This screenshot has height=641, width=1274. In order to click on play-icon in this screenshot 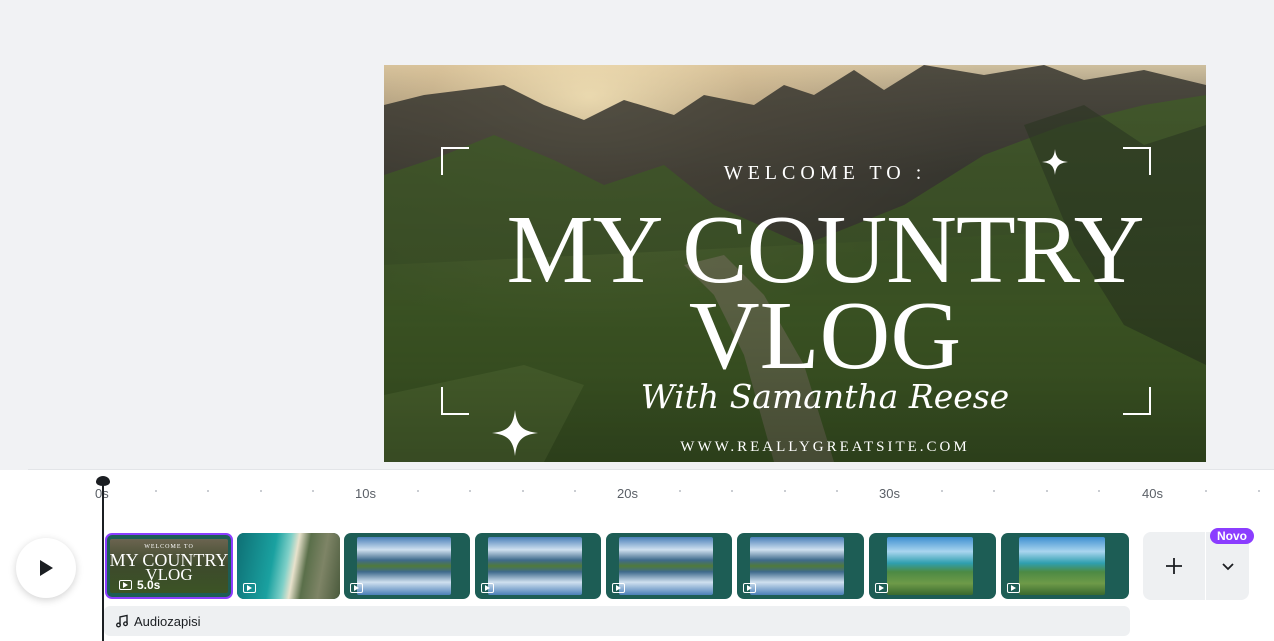, I will do `click(46, 568)`.